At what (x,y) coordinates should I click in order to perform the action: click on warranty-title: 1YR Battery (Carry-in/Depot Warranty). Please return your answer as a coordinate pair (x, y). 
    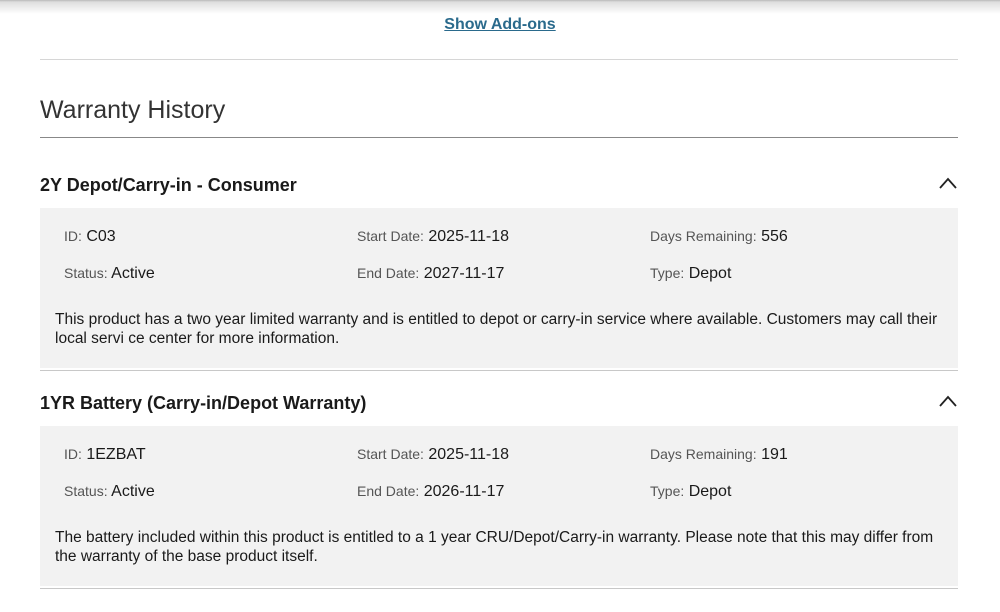
    Looking at the image, I should click on (203, 403).